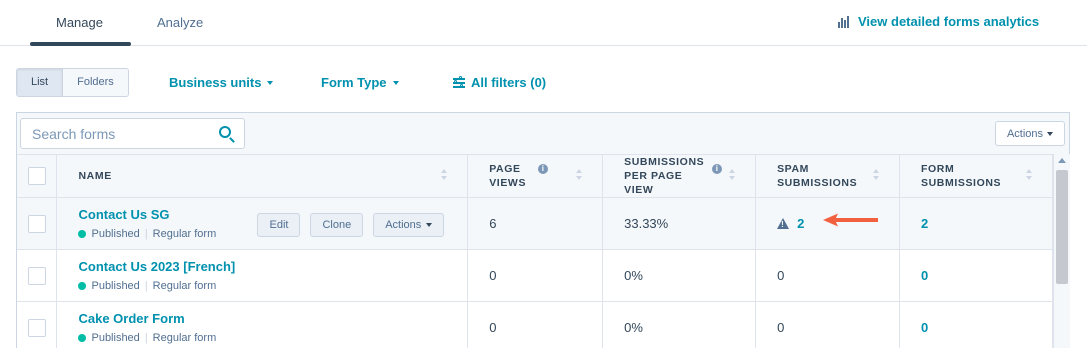  Describe the element at coordinates (354, 82) in the screenshot. I see `form-type-label: Form Type` at that location.